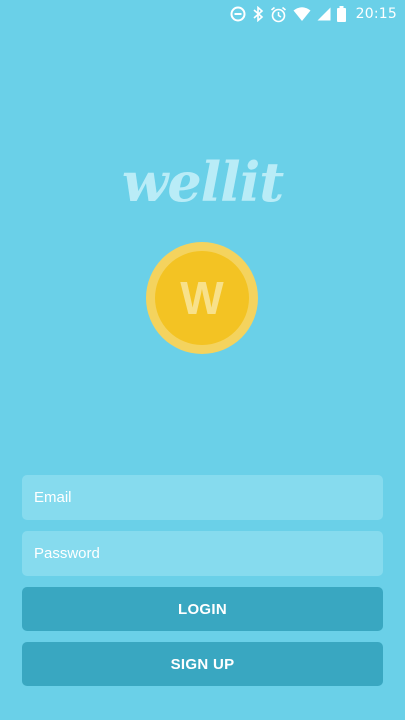  I want to click on coin-letter: W, so click(202, 298).